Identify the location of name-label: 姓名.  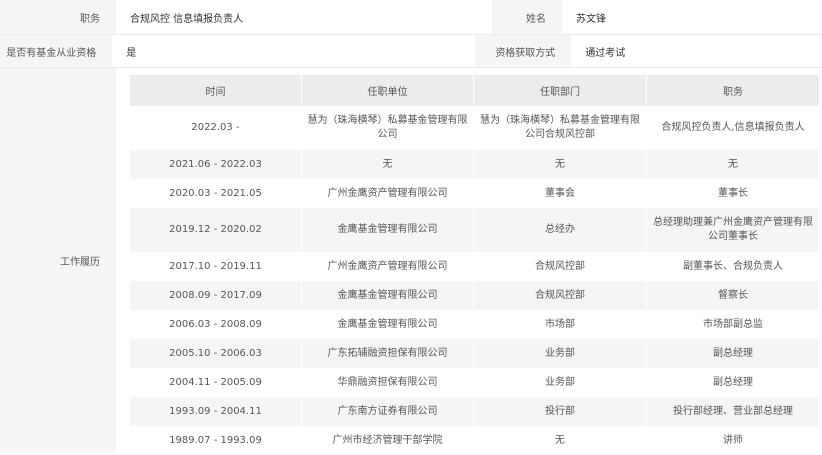
(527, 17).